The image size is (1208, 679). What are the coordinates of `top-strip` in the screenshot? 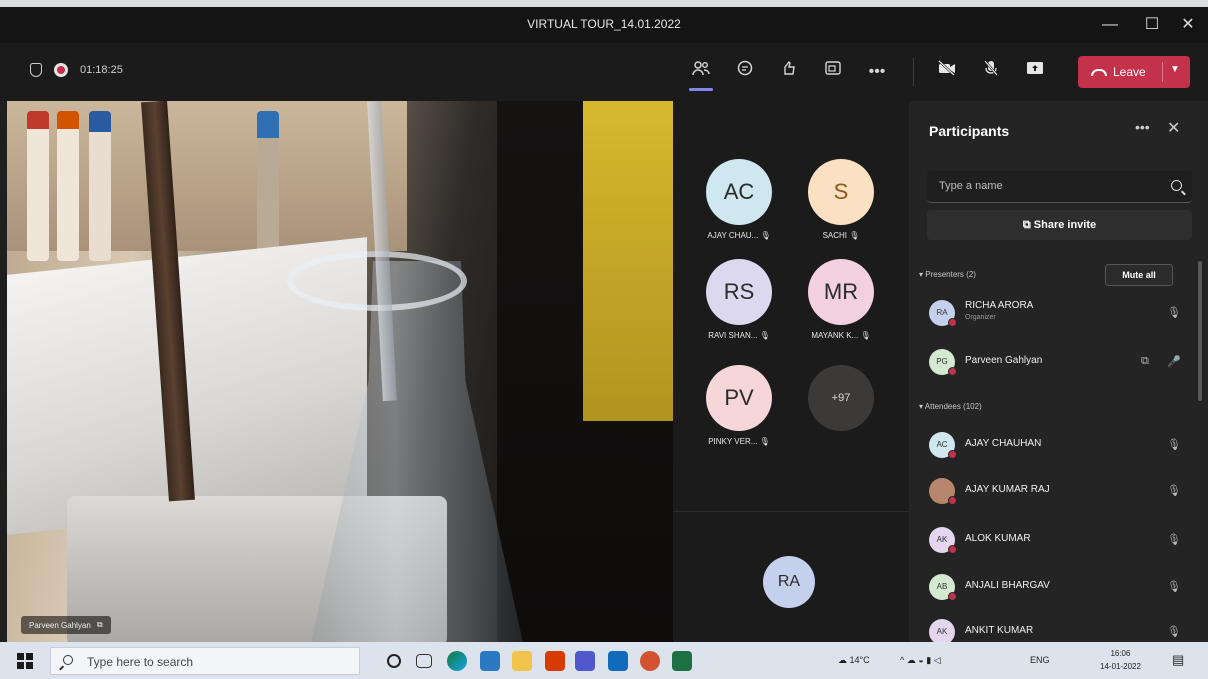 It's located at (604, 3).